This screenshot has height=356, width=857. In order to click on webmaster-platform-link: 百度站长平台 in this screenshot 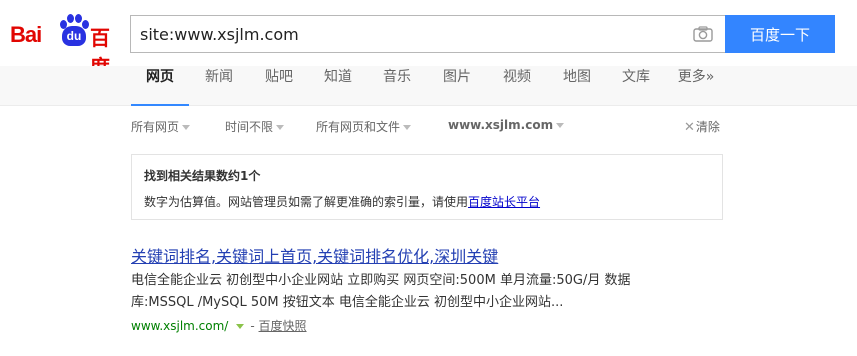, I will do `click(504, 202)`.